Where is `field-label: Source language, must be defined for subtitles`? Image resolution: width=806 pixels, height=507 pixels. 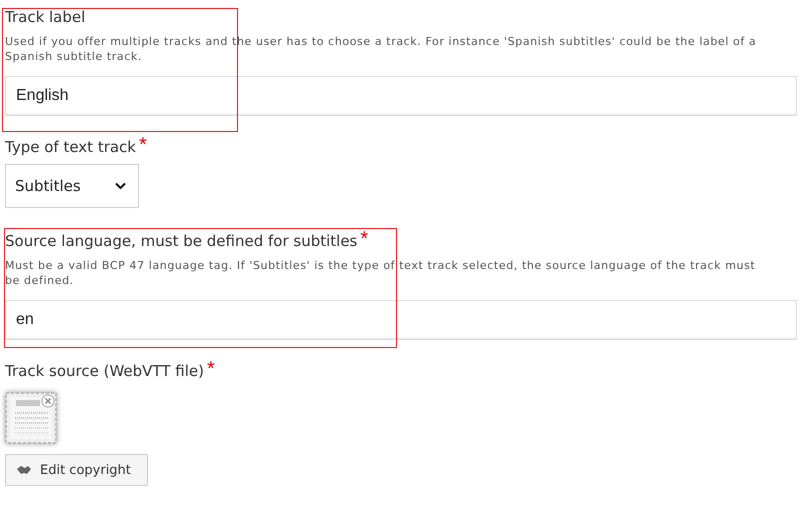
field-label: Source language, must be defined for subtitles is located at coordinates (181, 241).